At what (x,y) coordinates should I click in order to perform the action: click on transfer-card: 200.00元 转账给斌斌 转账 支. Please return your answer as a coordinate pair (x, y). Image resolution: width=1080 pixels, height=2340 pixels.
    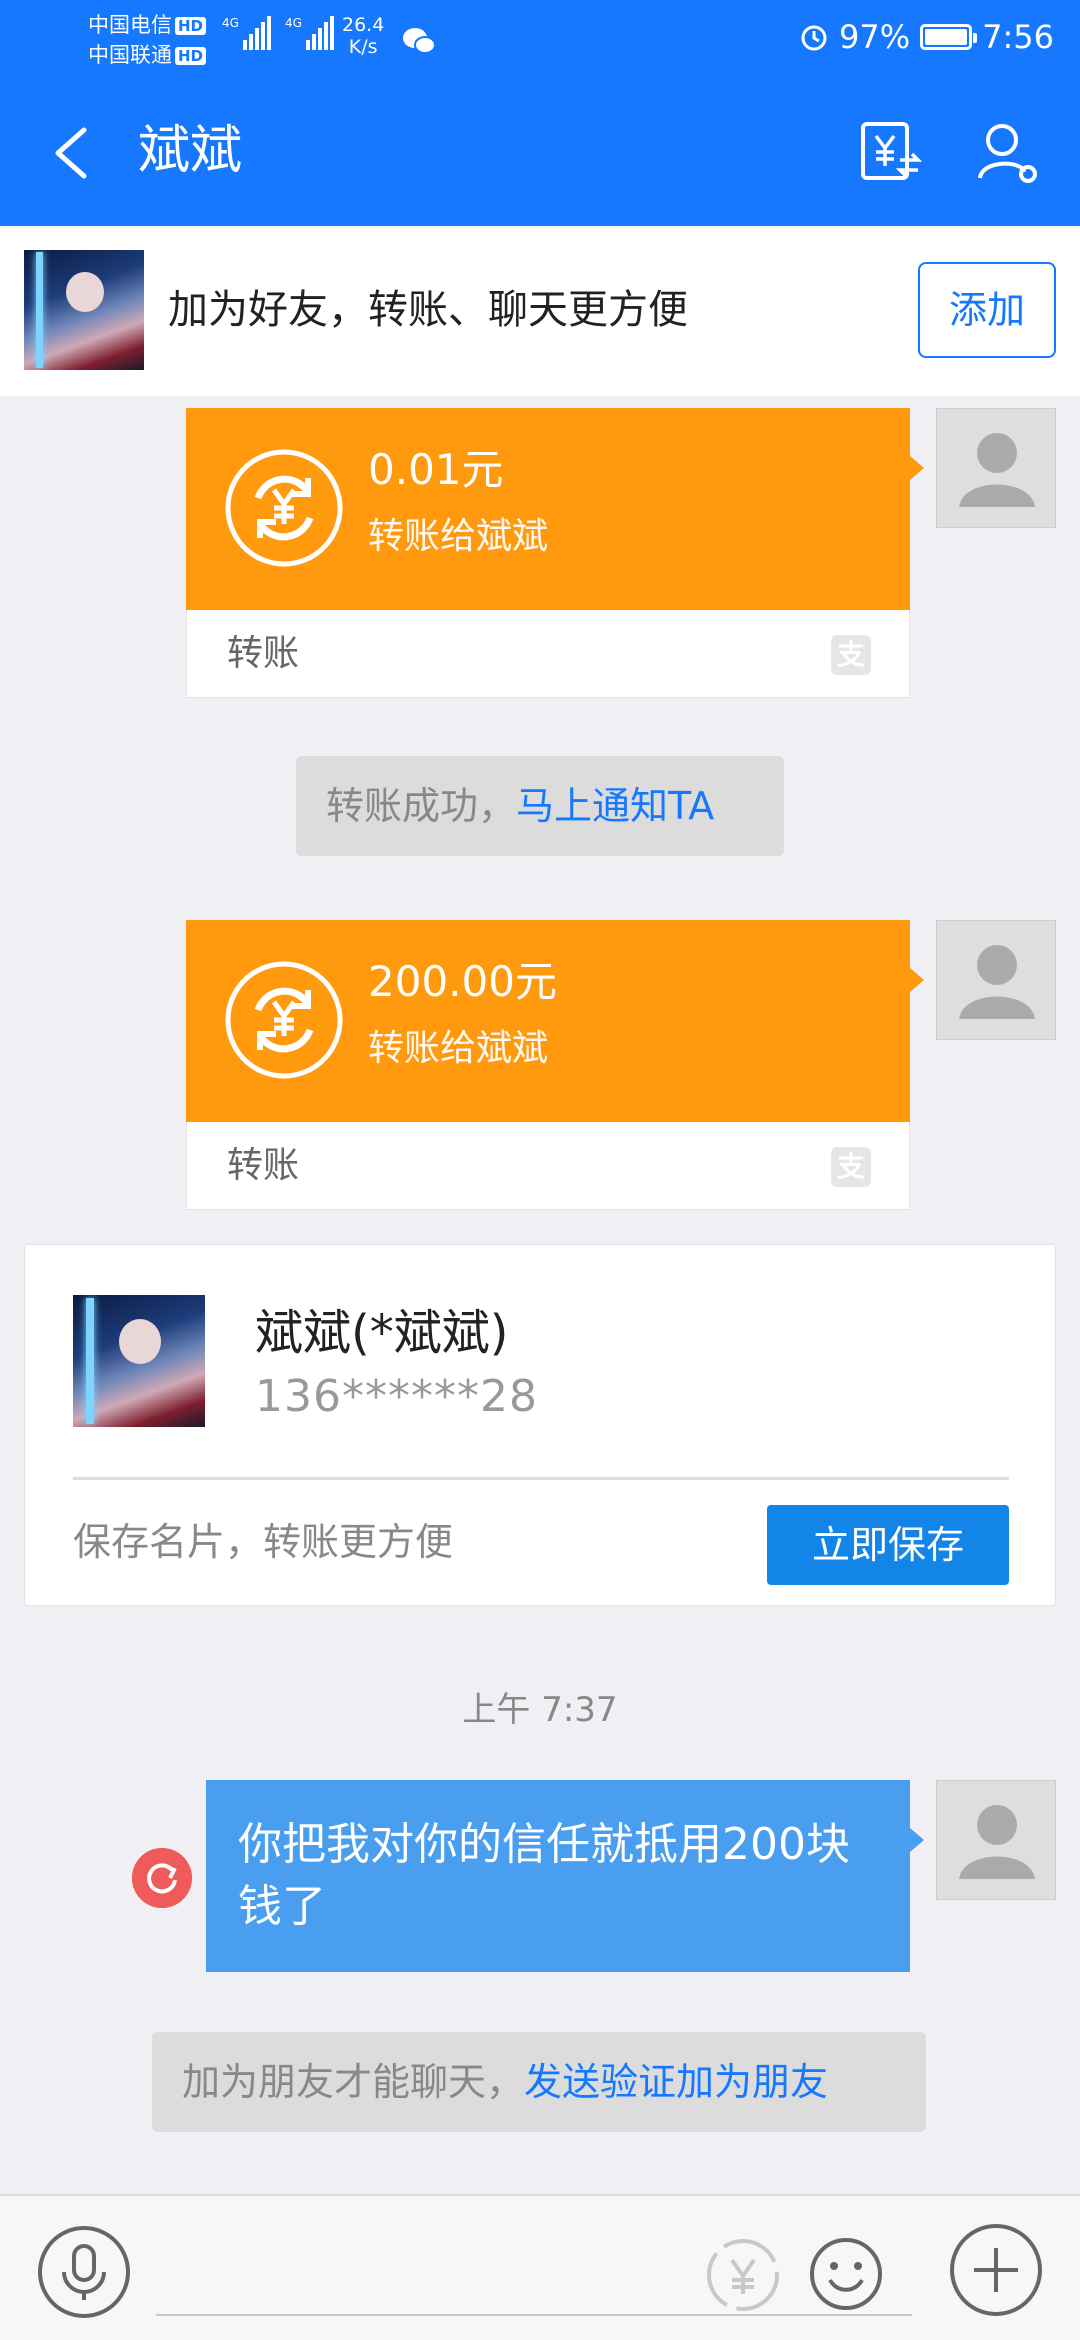
    Looking at the image, I should click on (555, 1065).